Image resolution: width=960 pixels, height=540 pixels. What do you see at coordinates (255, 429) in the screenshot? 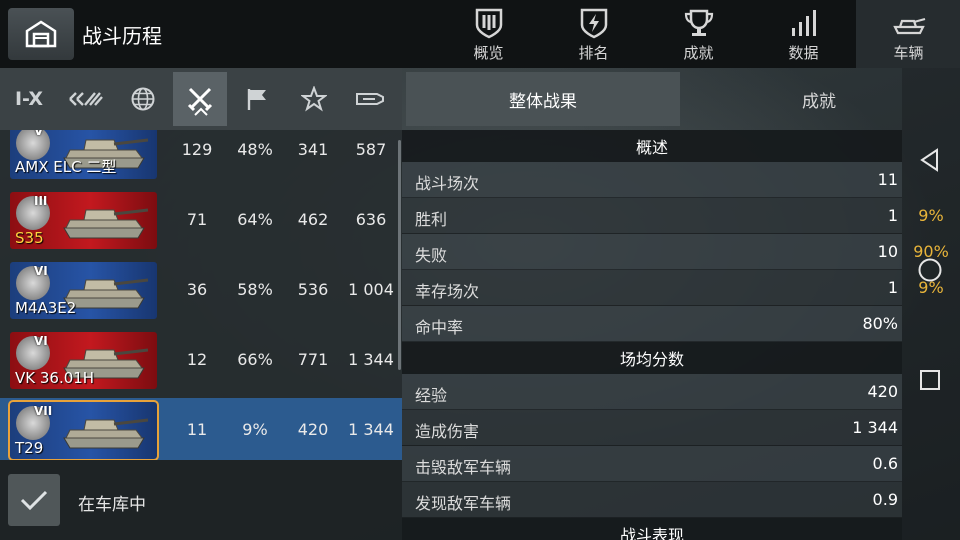
I see `win-rate: 9%` at bounding box center [255, 429].